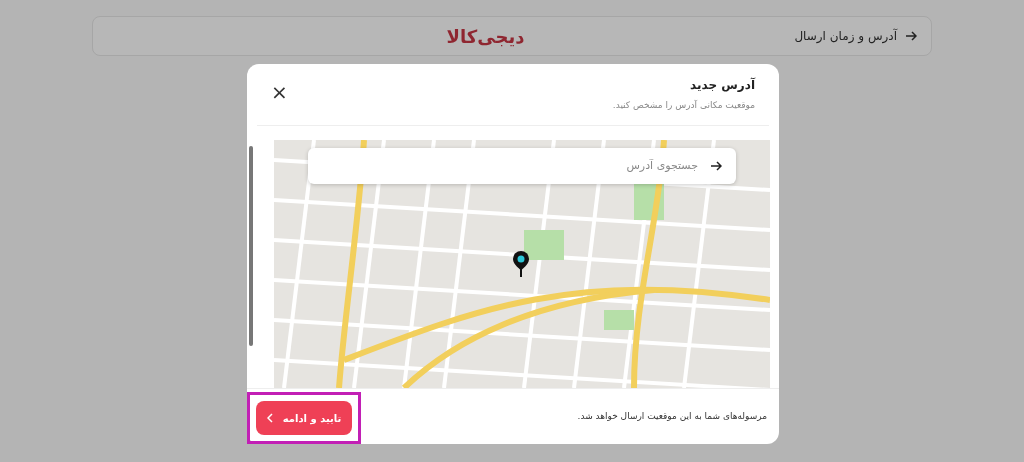 Image resolution: width=1024 pixels, height=462 pixels. Describe the element at coordinates (683, 105) in the screenshot. I see `modal-subtitle: موقعیت مکانی آدرس را مشخص کنید.` at that location.